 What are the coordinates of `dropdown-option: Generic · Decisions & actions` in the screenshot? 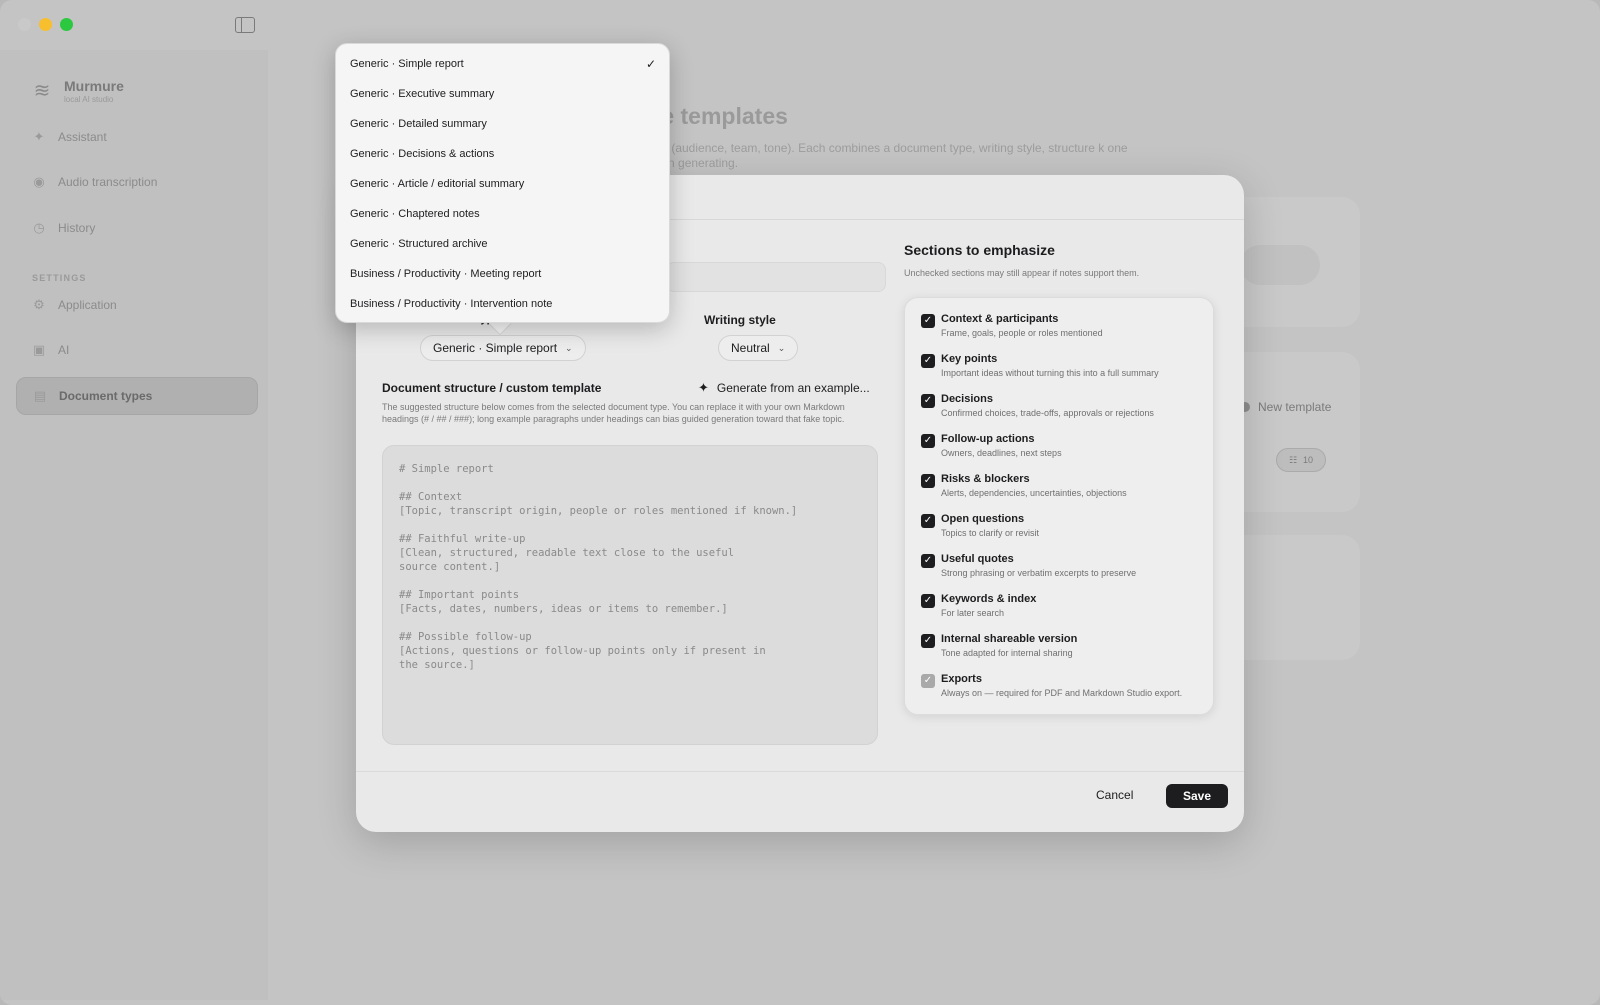 It's located at (503, 154).